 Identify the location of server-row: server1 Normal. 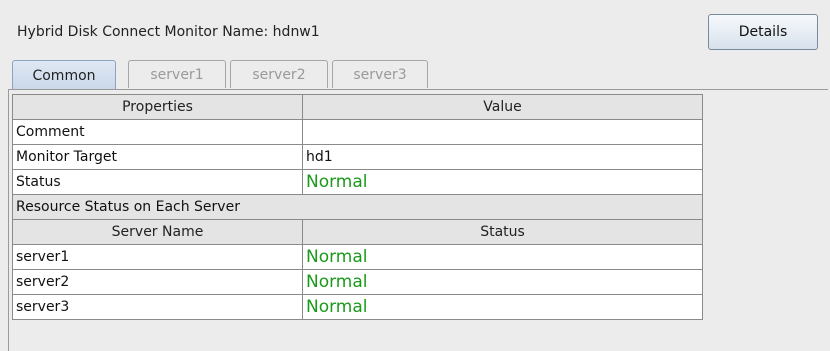
(357, 257).